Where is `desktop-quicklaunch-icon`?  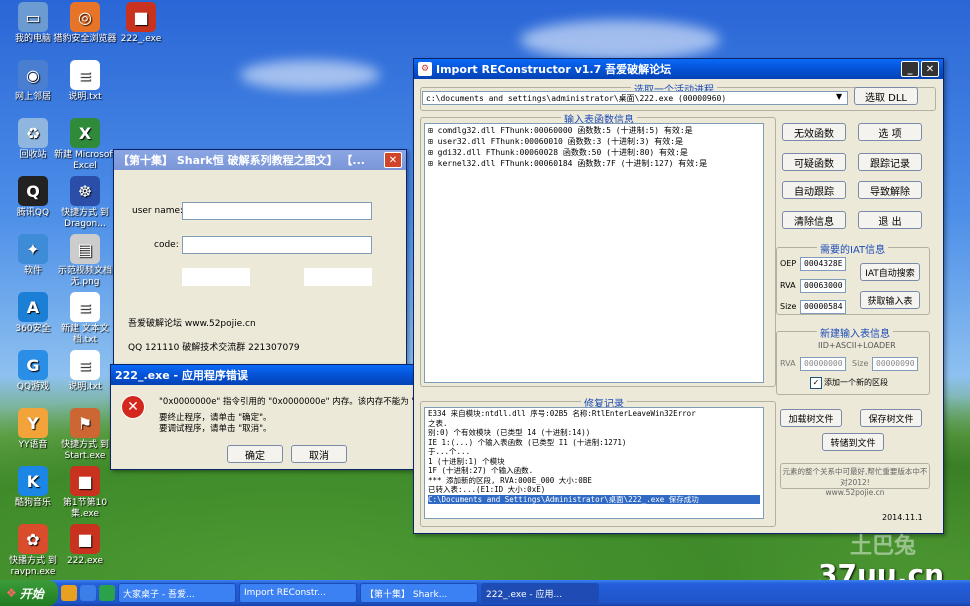
desktop-quicklaunch-icon is located at coordinates (107, 593).